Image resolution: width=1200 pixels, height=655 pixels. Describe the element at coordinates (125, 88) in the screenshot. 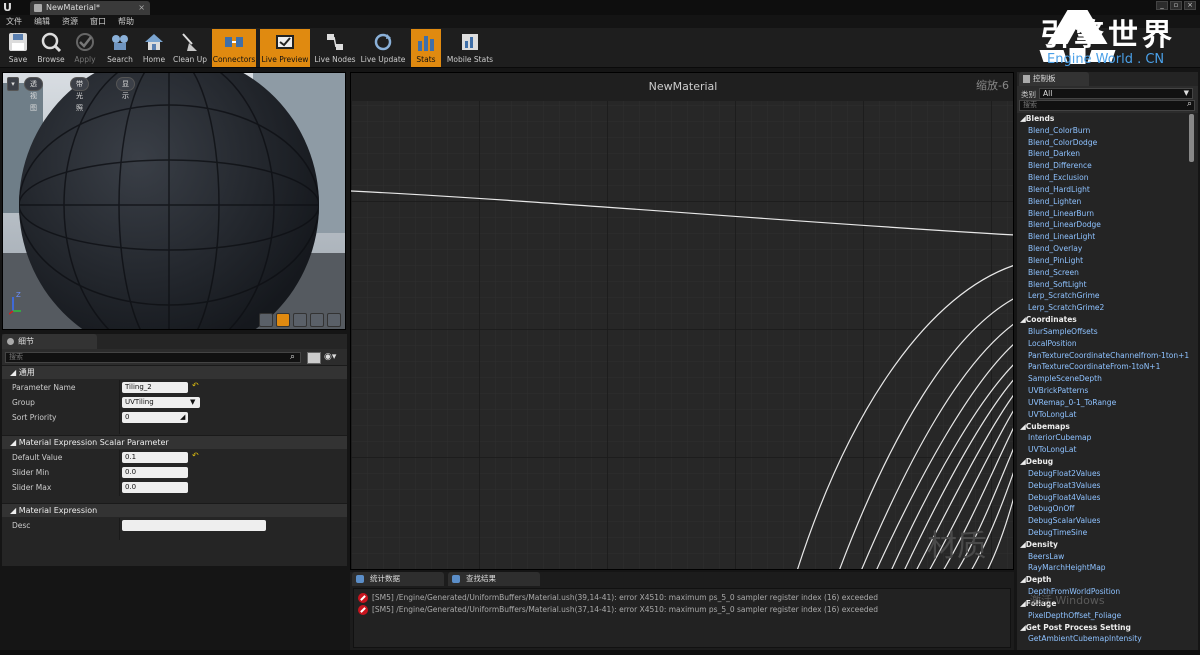

I see `show-button: 显示` at that location.